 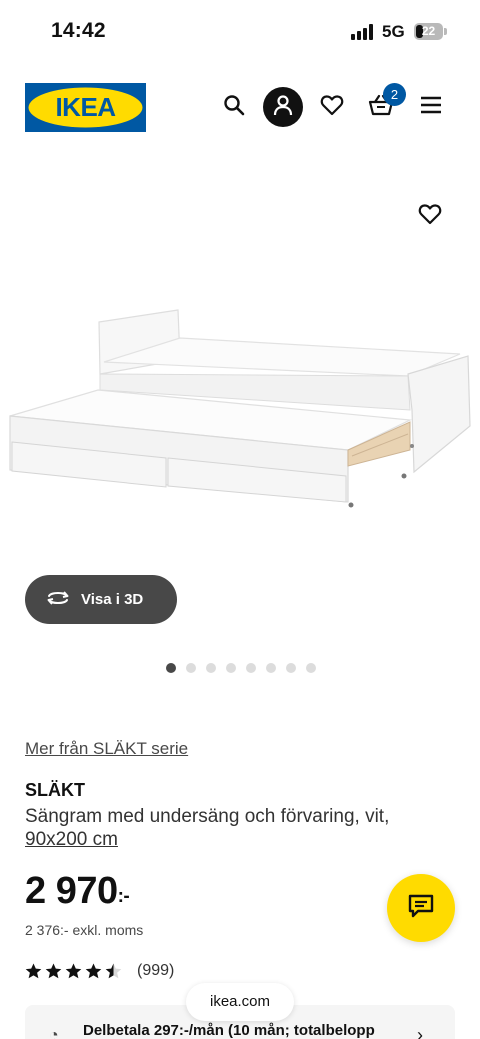 What do you see at coordinates (54, 1033) in the screenshot?
I see `payment-icon: ◔` at bounding box center [54, 1033].